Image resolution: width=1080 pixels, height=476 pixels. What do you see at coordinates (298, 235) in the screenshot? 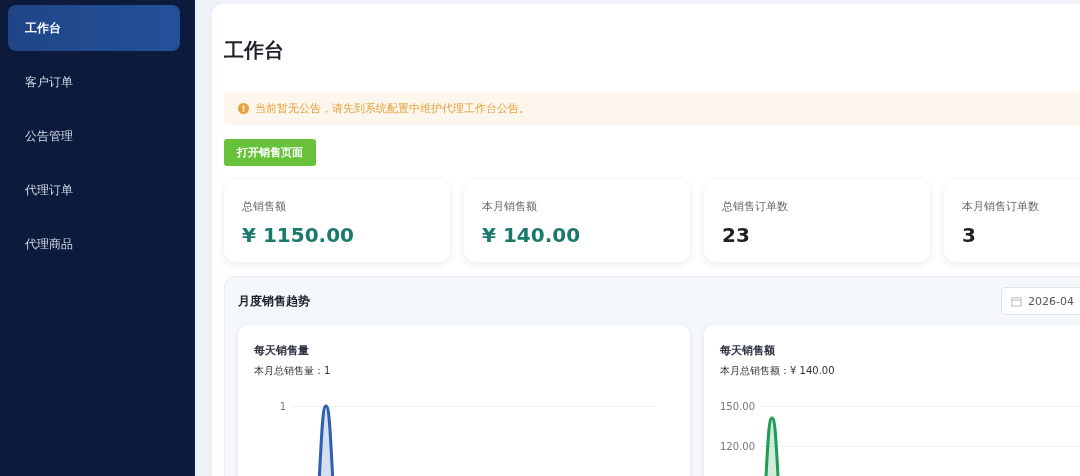
I see `stat-value: ¥ 1150.00` at bounding box center [298, 235].